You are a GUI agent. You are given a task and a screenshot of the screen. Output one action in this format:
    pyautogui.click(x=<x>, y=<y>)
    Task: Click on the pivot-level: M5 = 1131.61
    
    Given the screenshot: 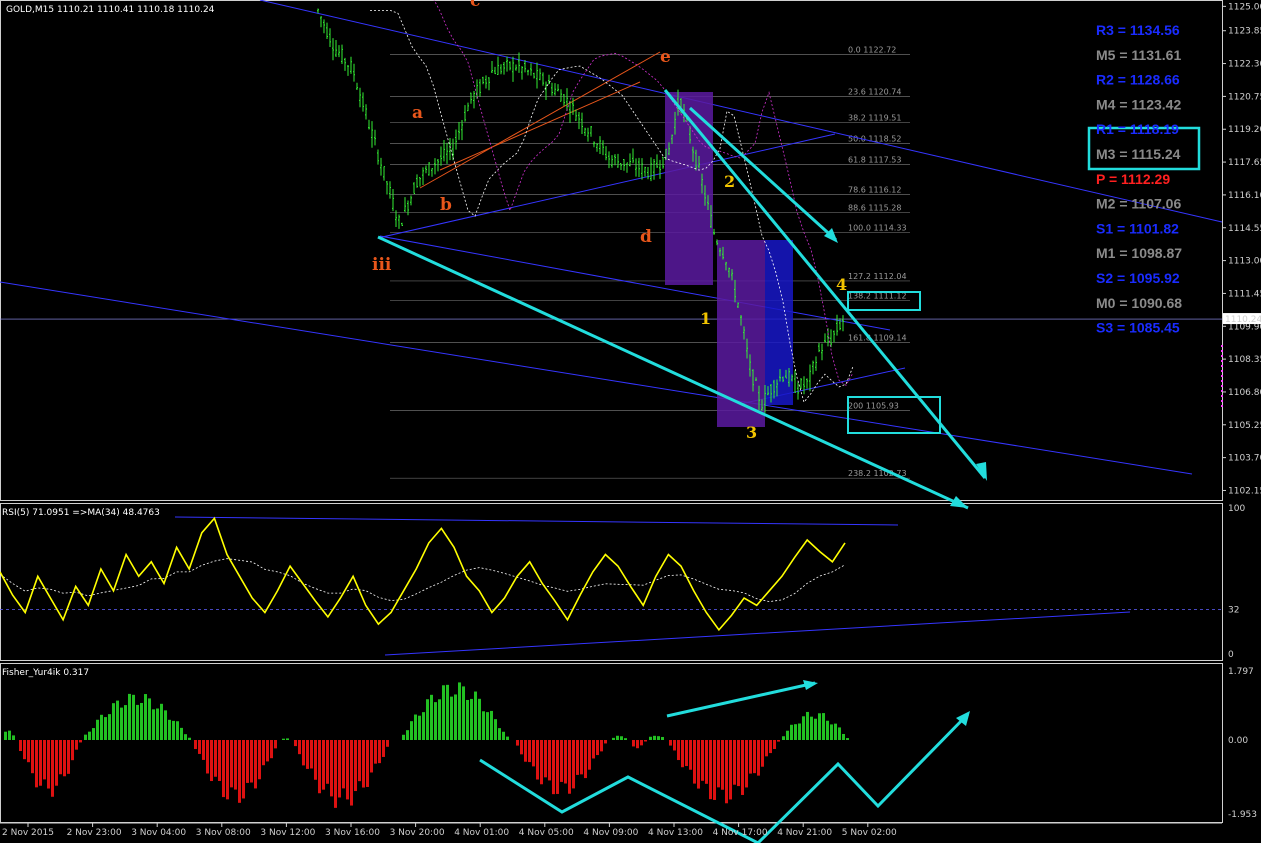 What is the action you would take?
    pyautogui.click(x=1138, y=55)
    